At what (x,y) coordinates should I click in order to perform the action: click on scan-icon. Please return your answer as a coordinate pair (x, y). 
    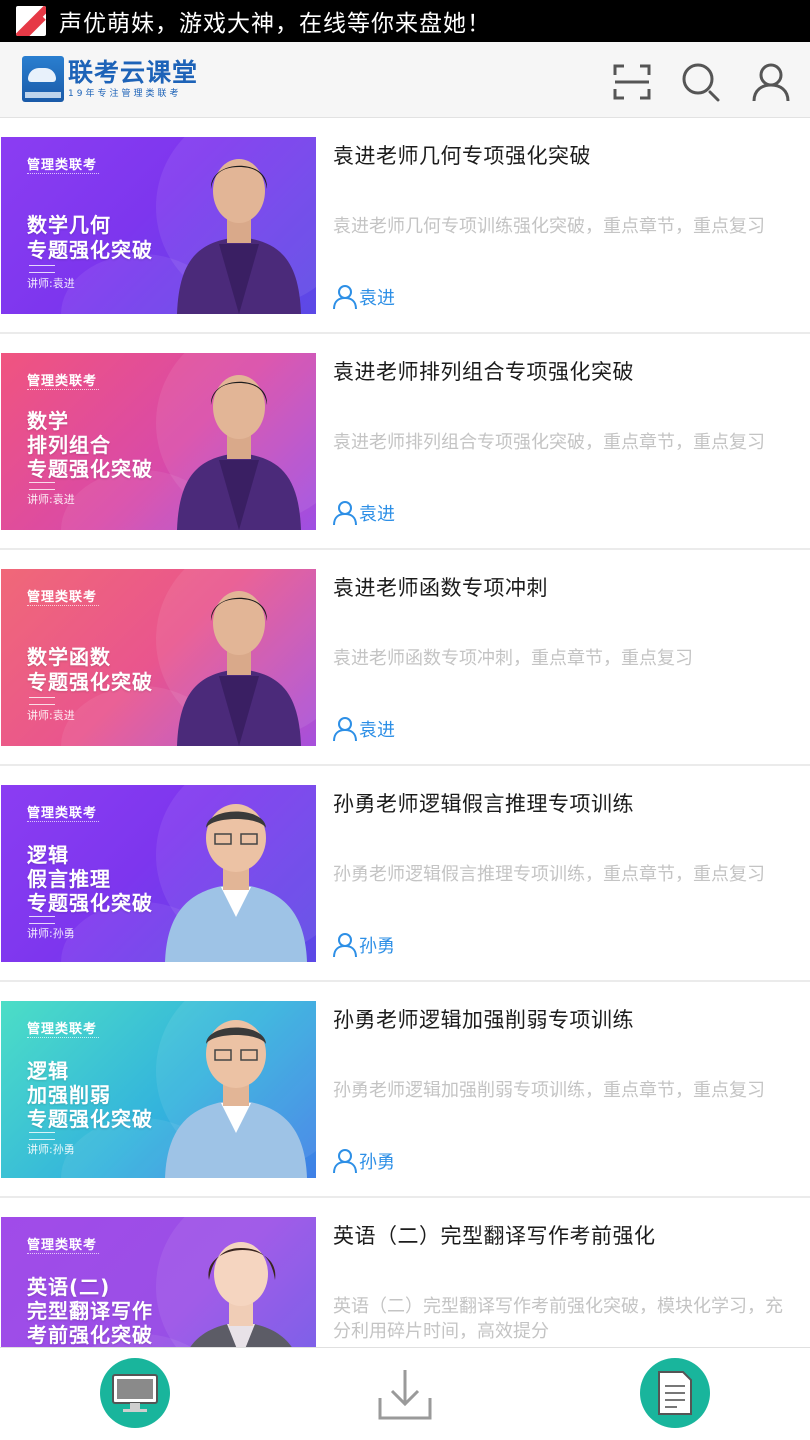
    Looking at the image, I should click on (632, 82).